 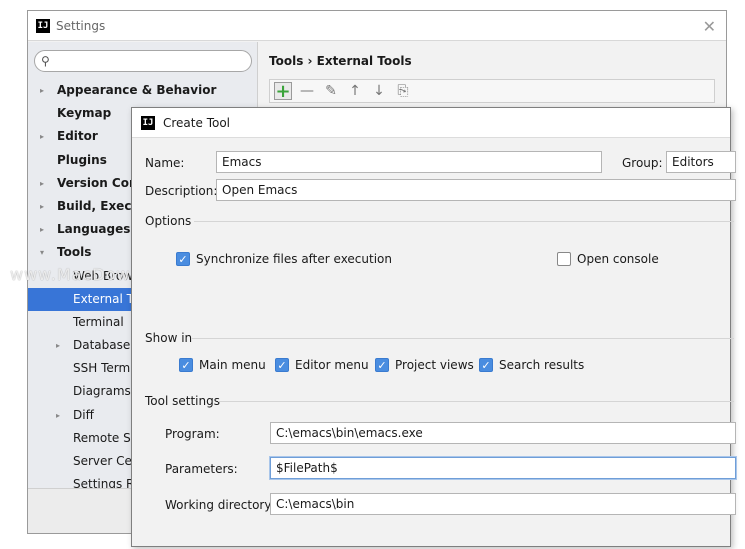 What do you see at coordinates (340, 61) in the screenshot?
I see `breadcrumb: Tools › External Tools` at bounding box center [340, 61].